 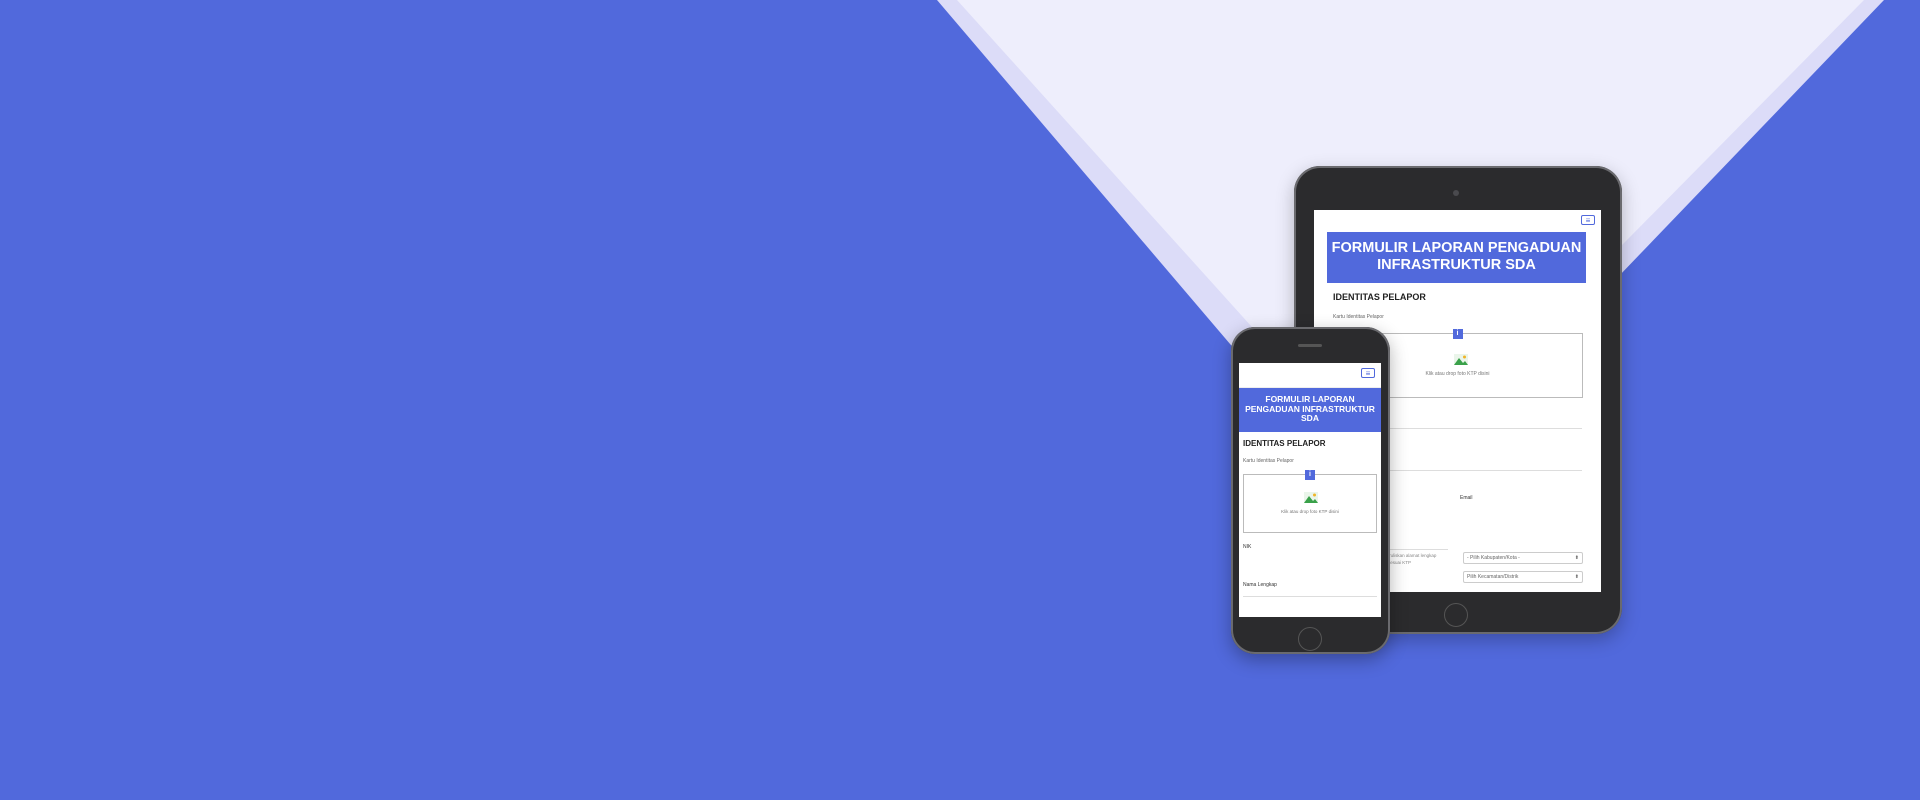 I want to click on address-help-text: Tuliskan alamat lengkap sesuai KTP, so click(x=1412, y=559).